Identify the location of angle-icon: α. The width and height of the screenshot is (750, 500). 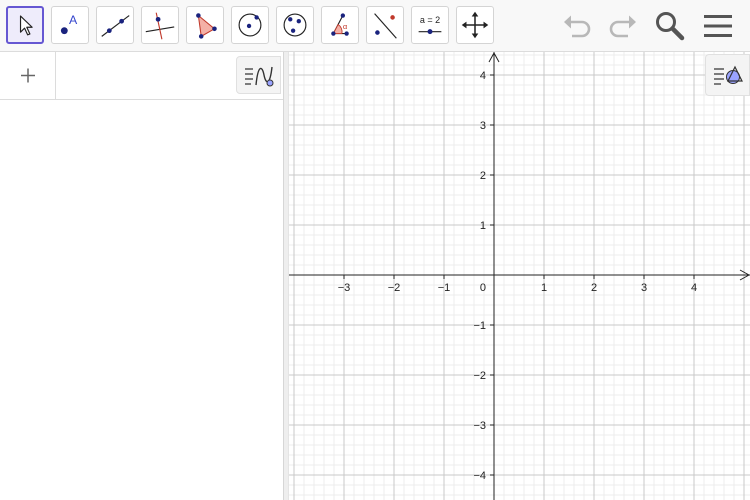
(340, 24).